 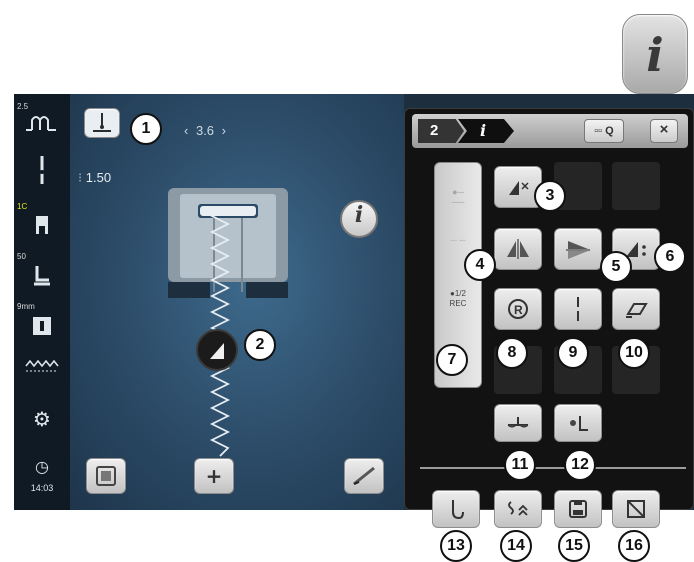 I want to click on setup-gear-icon: ⚙, so click(x=42, y=423).